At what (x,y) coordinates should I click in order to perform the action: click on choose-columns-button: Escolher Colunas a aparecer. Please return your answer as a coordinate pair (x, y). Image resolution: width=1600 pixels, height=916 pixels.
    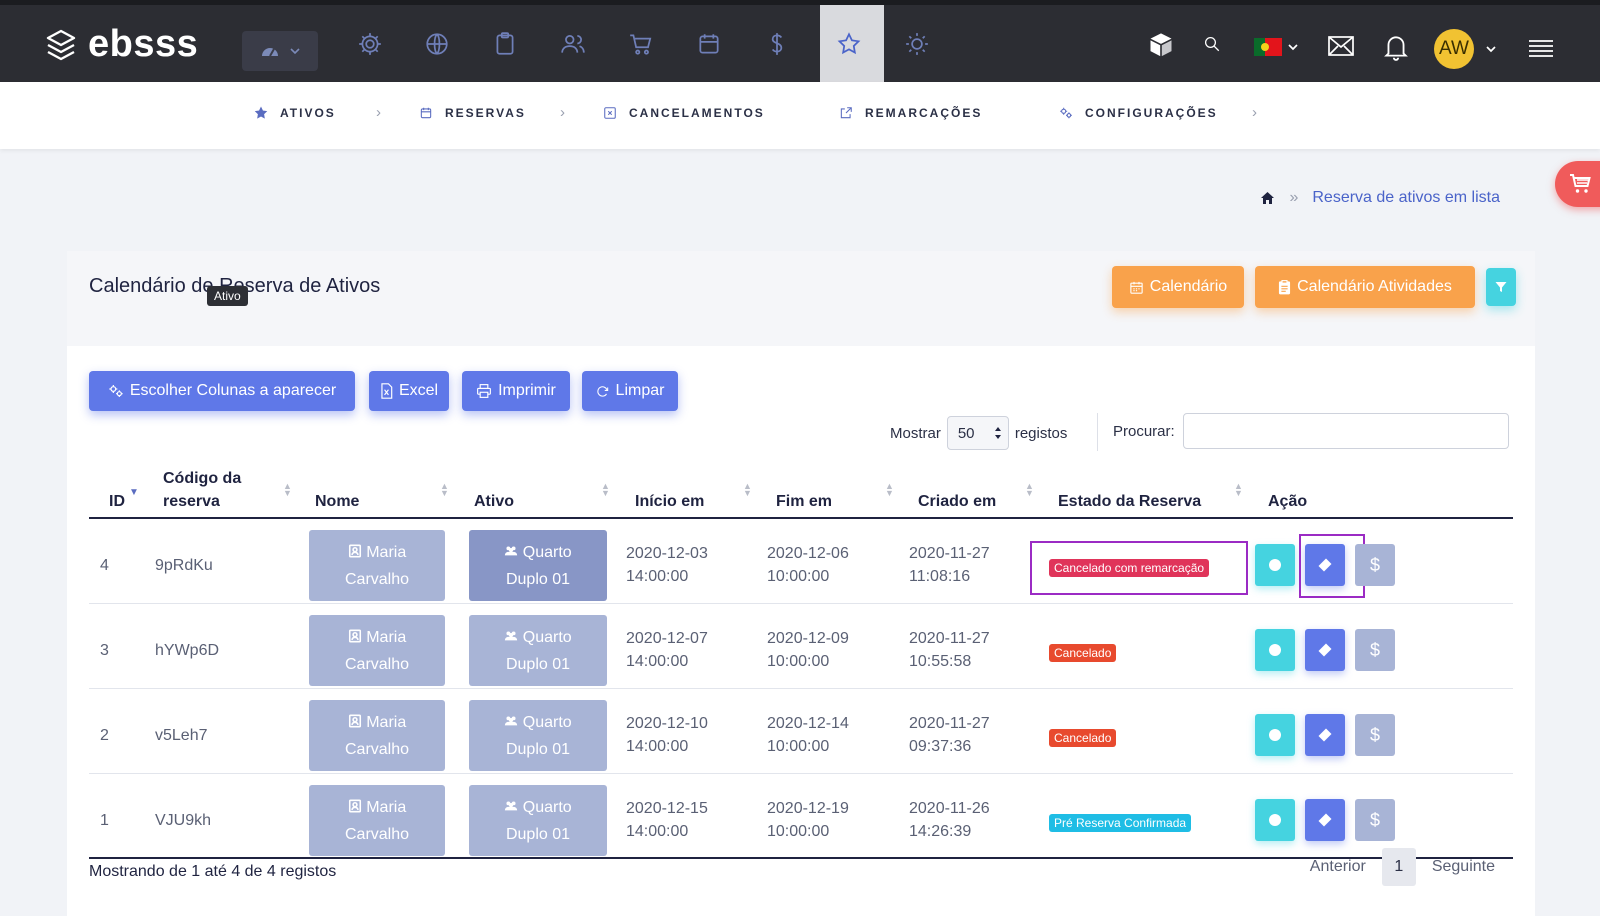
    Looking at the image, I should click on (222, 391).